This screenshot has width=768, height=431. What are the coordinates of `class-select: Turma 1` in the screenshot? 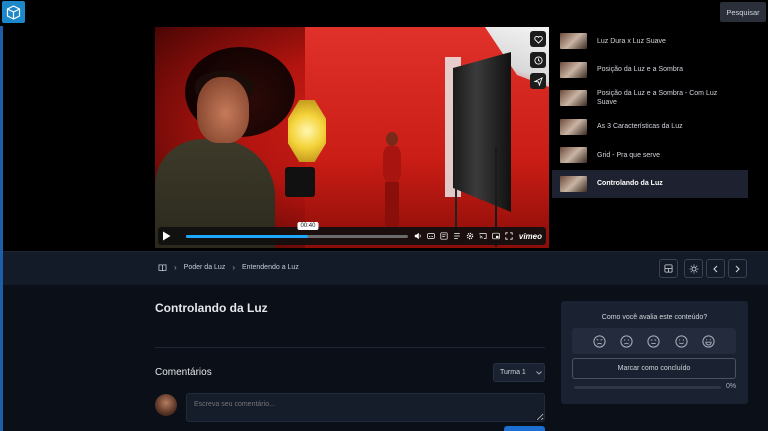 It's located at (519, 372).